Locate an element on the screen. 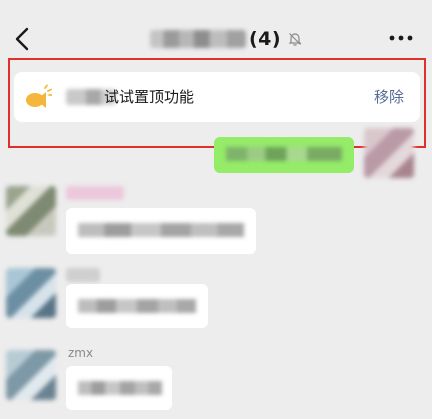  outgoing-message-bubble is located at coordinates (284, 155).